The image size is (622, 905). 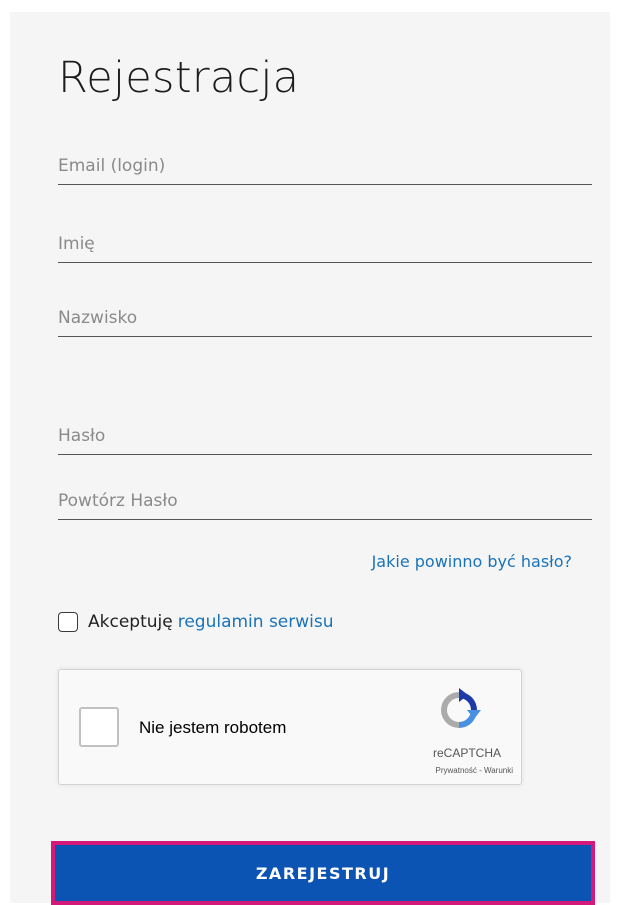 I want to click on terms-link: regulamin serwisu, so click(x=256, y=622).